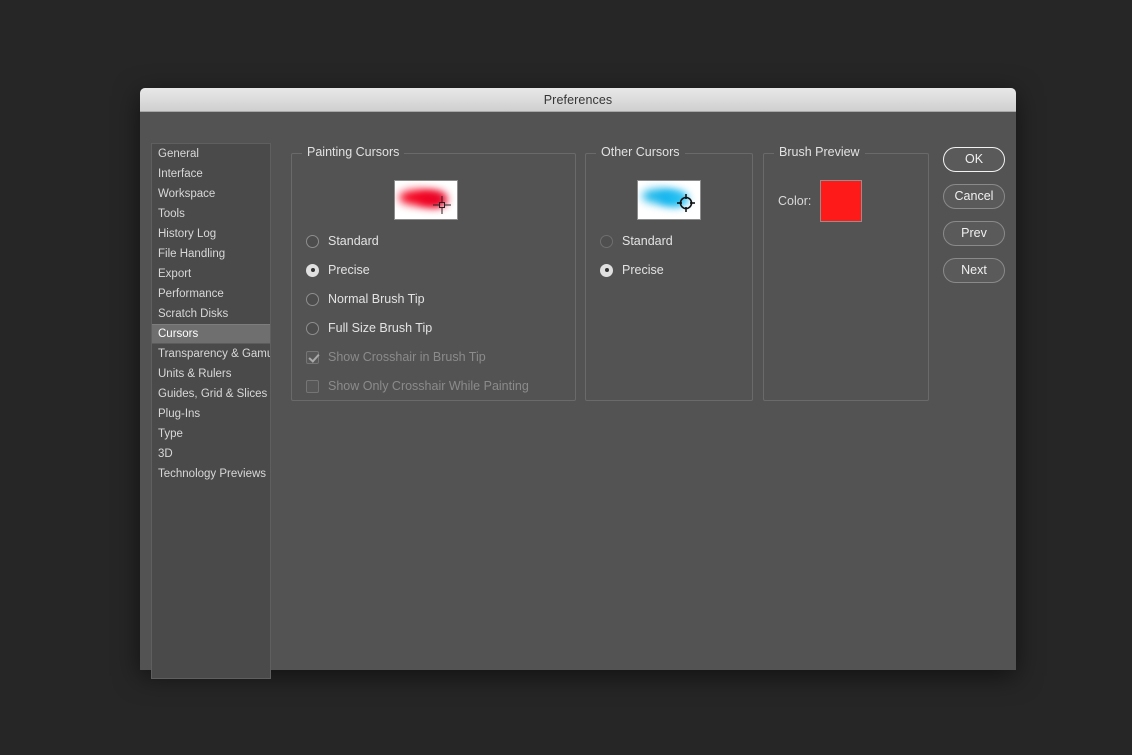  I want to click on brush-preview-color-row: Color:, so click(820, 201).